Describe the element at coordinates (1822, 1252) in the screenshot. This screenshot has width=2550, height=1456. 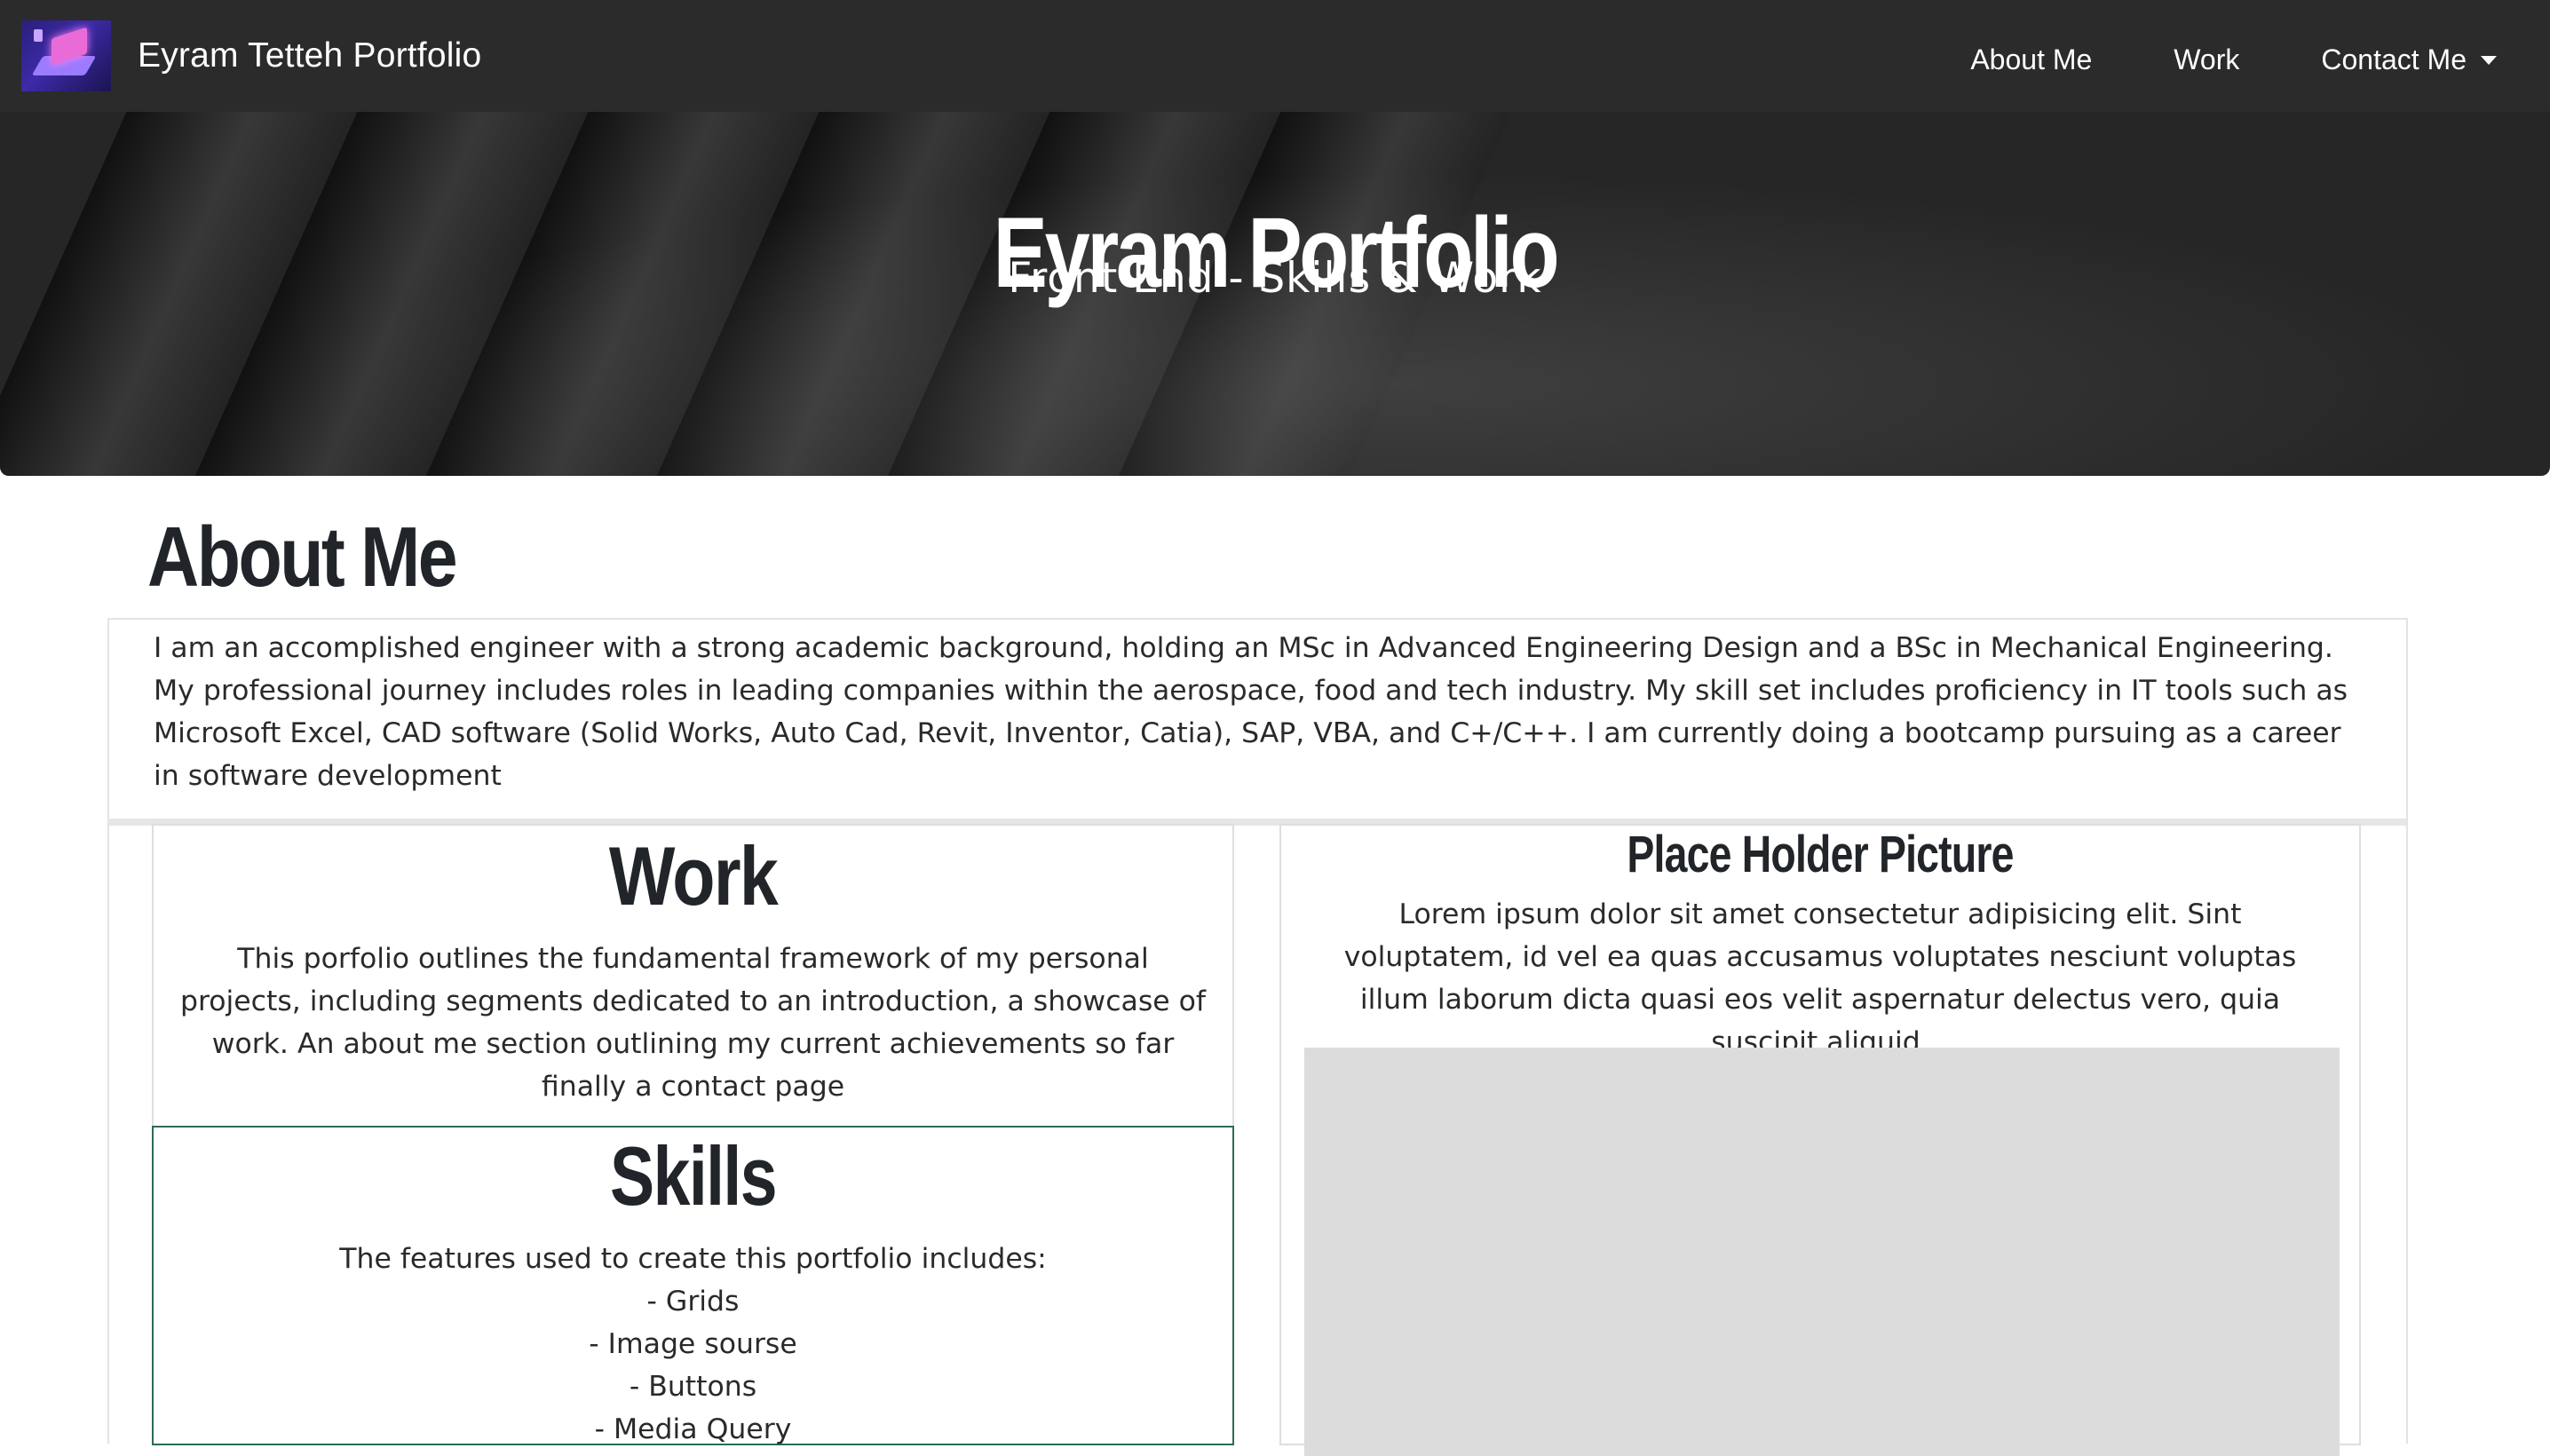
I see `placeholder-image` at that location.